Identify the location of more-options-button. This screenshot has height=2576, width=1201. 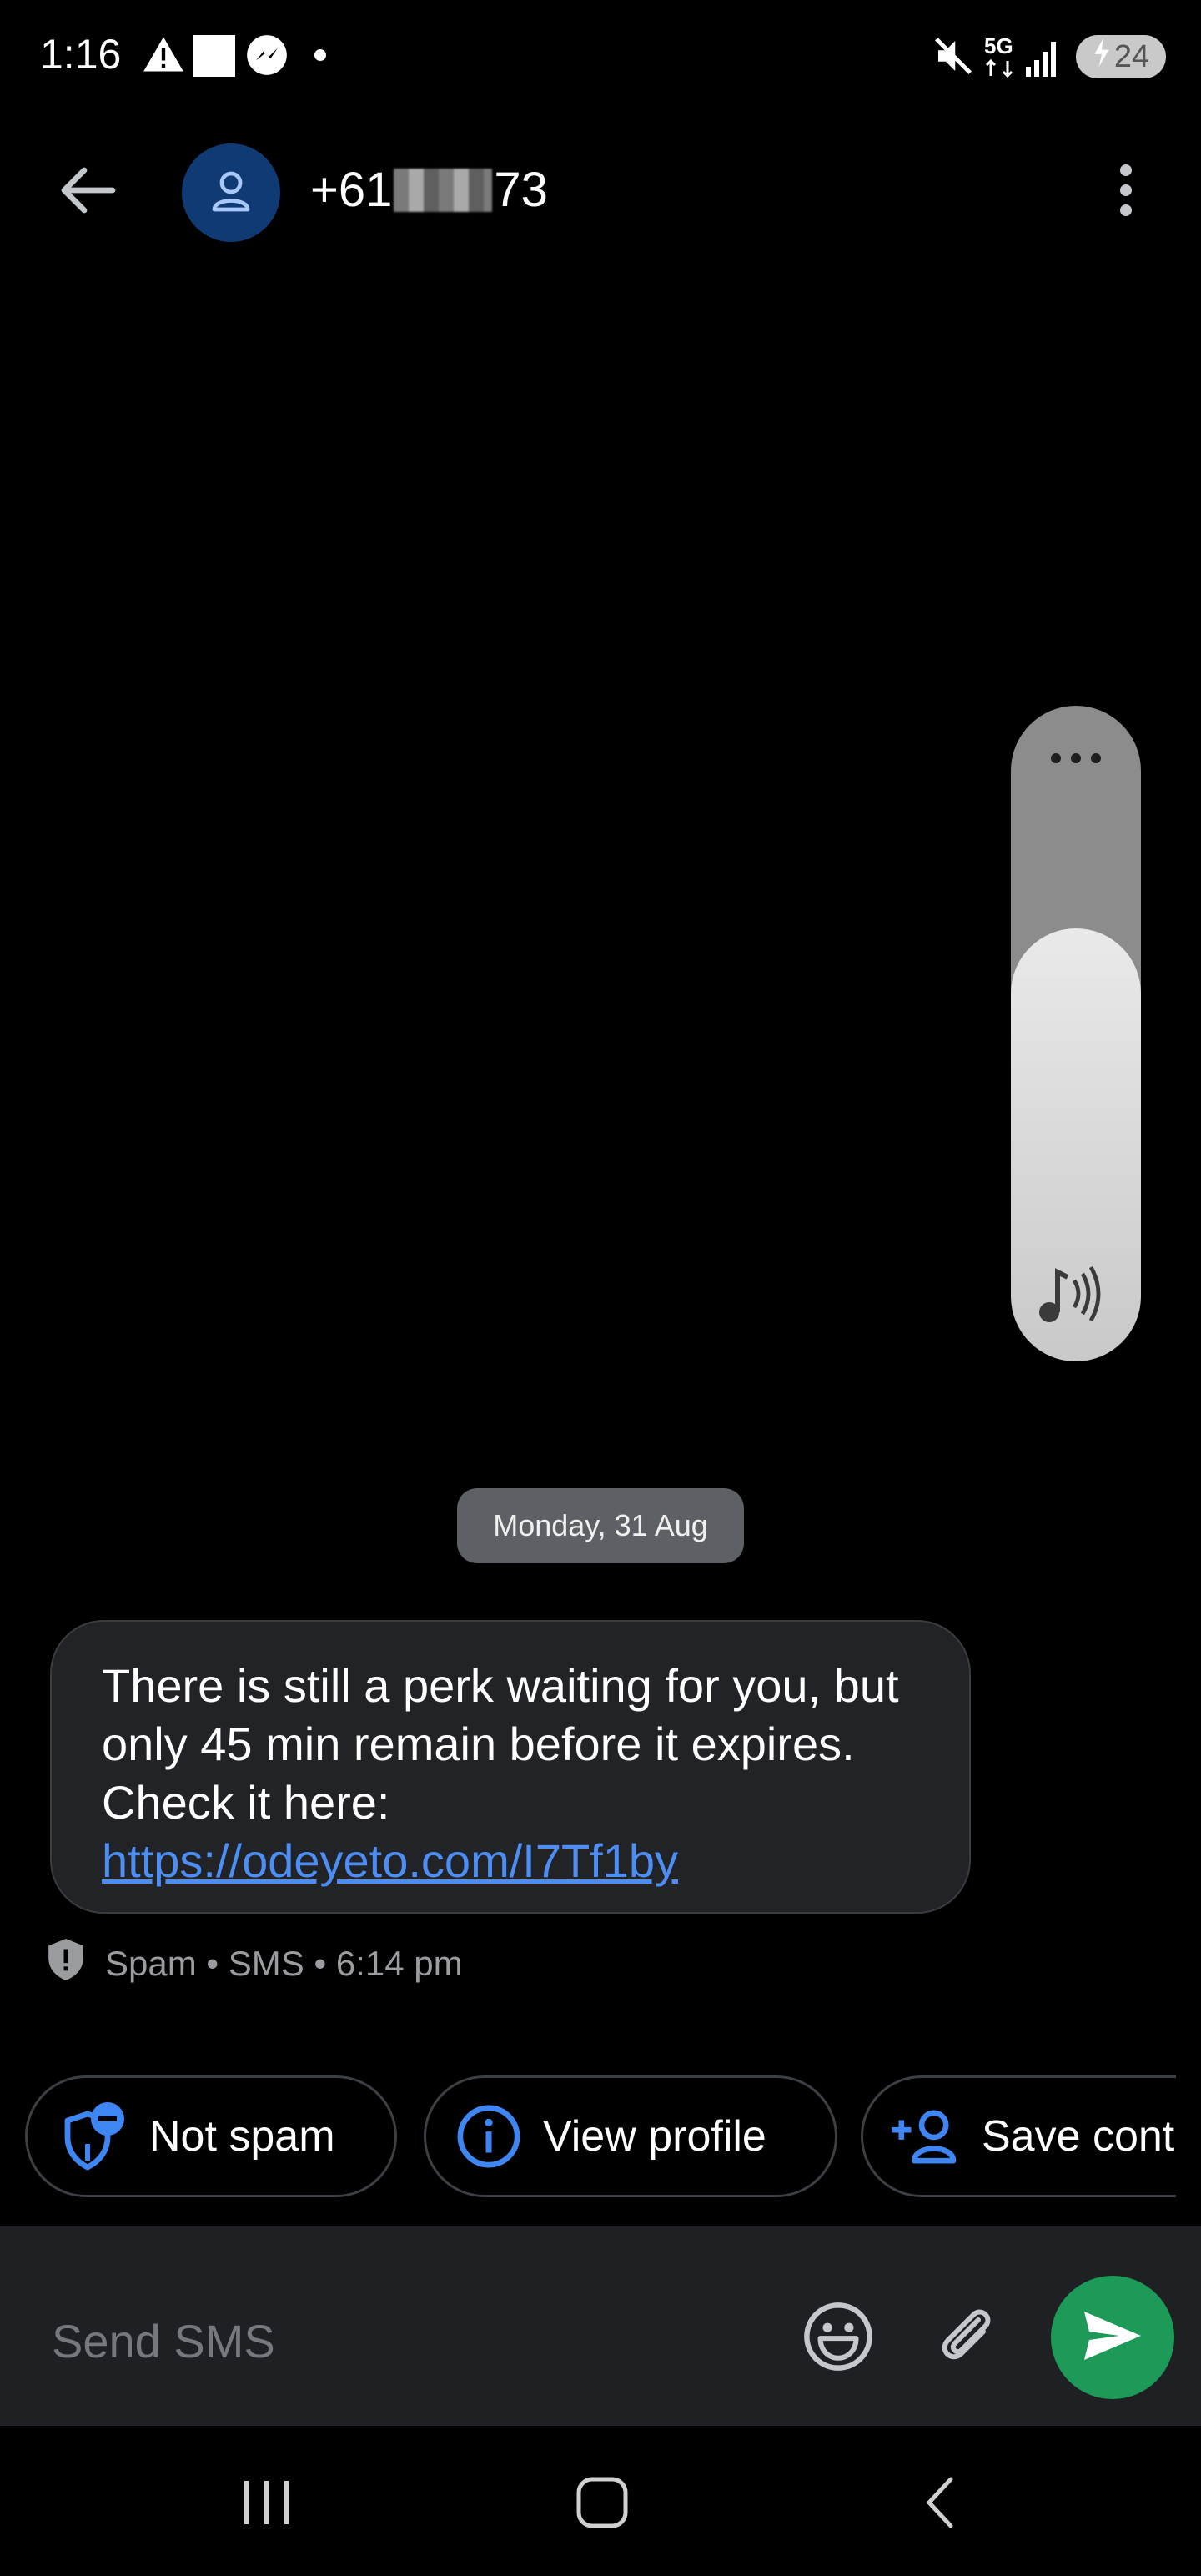
(1126, 192).